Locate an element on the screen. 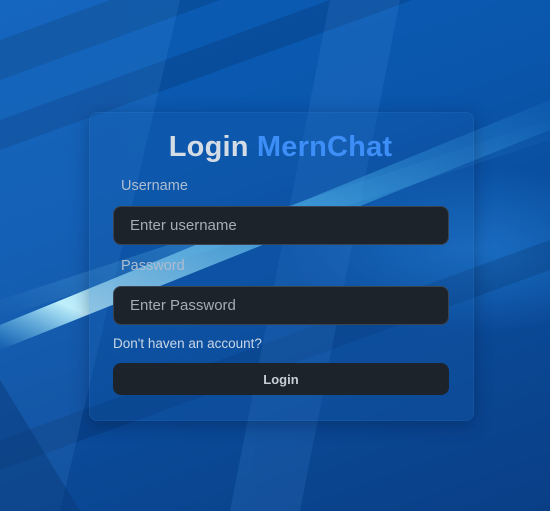  title-prefix: Login is located at coordinates (208, 147).